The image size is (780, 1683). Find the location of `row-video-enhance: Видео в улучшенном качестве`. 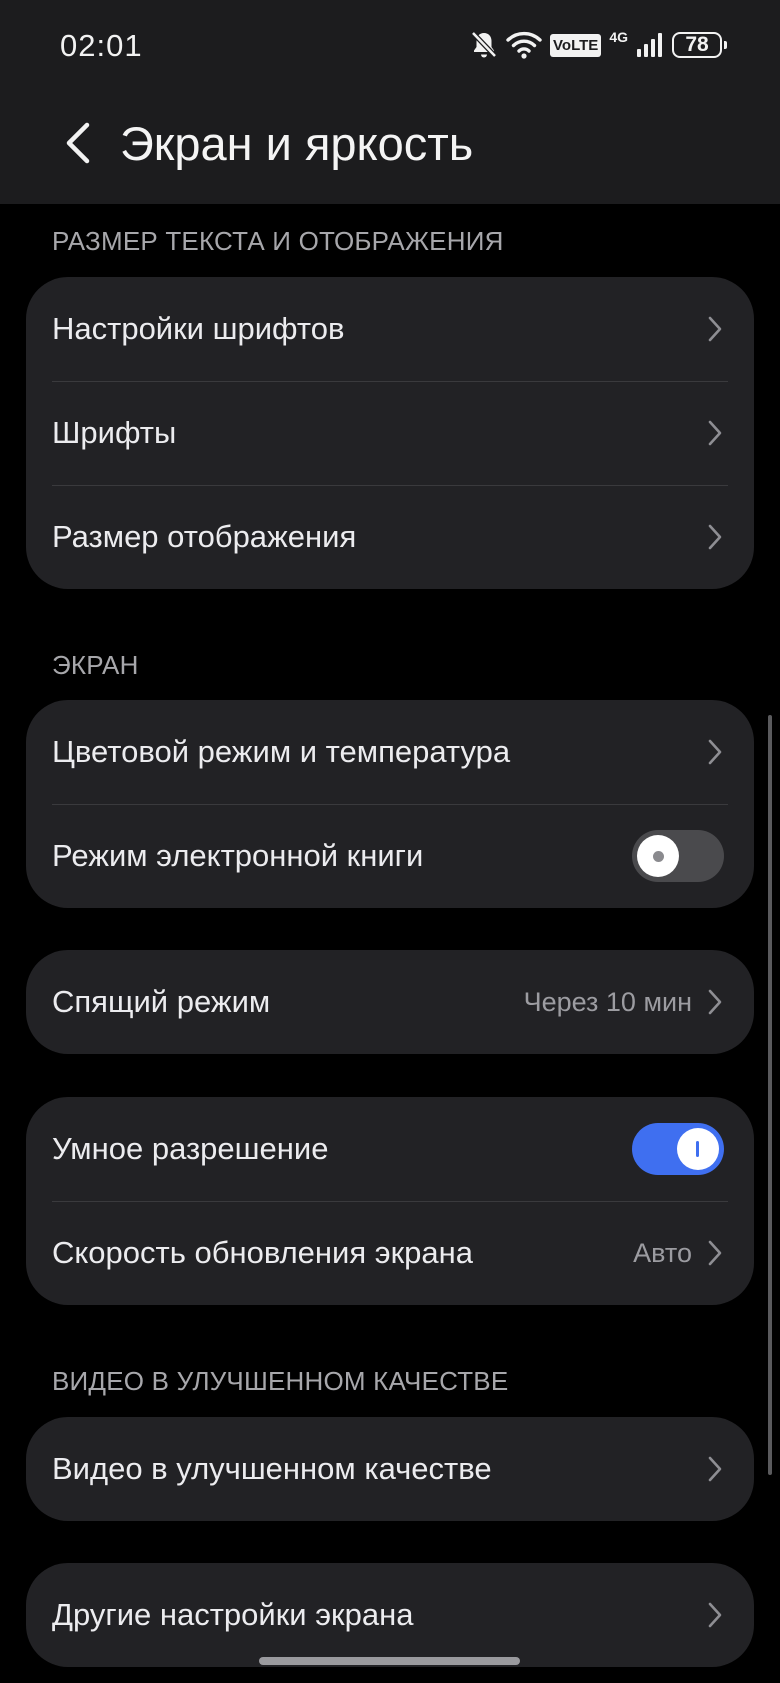

row-video-enhance: Видео в улучшенном качестве is located at coordinates (390, 1469).